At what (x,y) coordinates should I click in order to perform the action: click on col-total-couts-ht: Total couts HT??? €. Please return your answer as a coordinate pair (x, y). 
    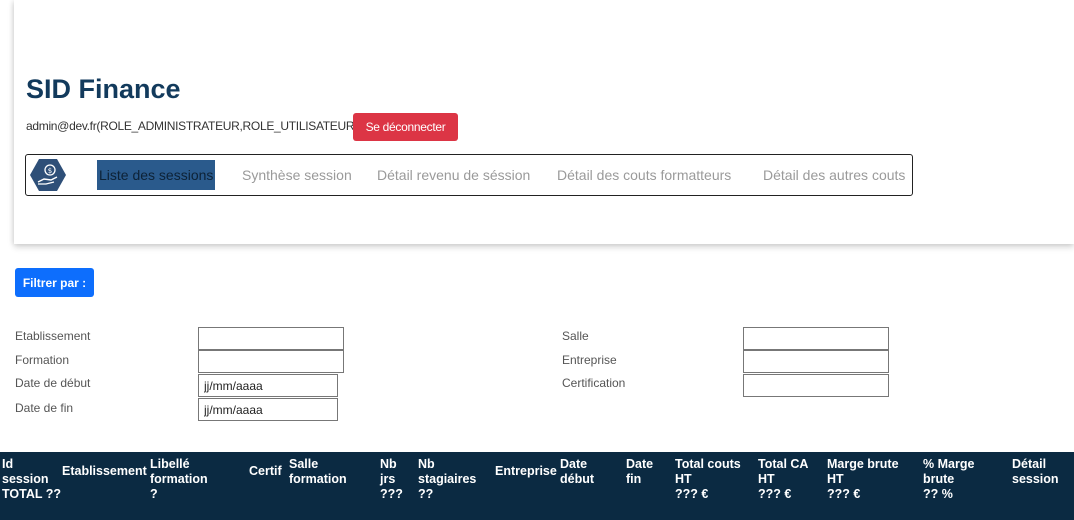
    Looking at the image, I should click on (708, 479).